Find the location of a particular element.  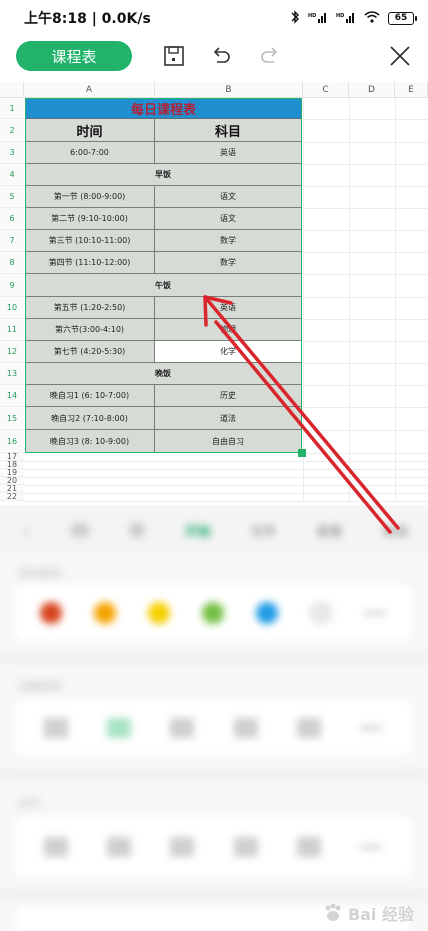

header-subject-cell: 科目 is located at coordinates (228, 130).